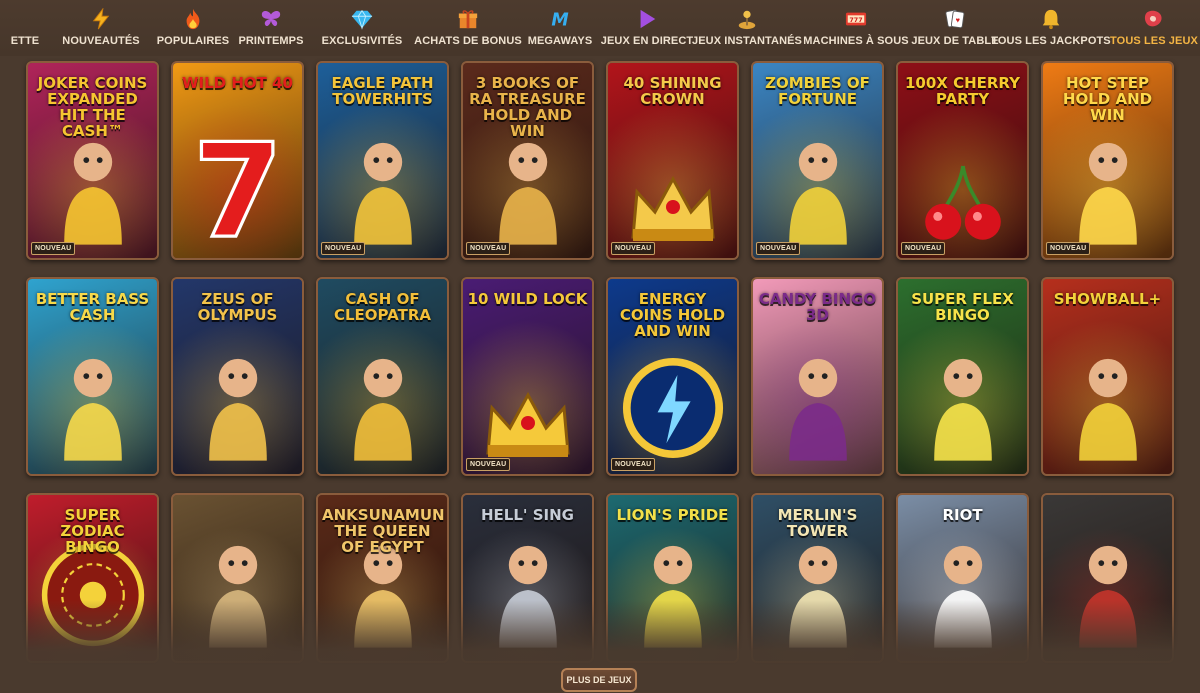 This screenshot has height=693, width=1200. Describe the element at coordinates (817, 307) in the screenshot. I see `game-title: Candy Bingo 3D` at that location.